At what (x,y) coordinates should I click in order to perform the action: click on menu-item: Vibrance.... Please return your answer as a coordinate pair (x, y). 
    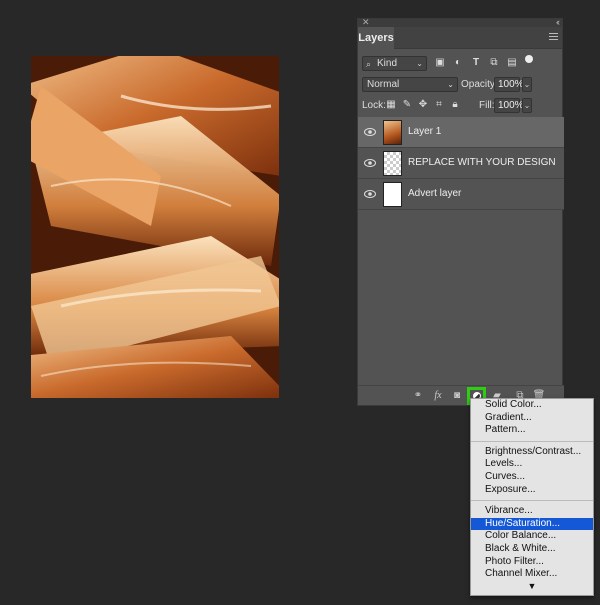
    Looking at the image, I should click on (532, 511).